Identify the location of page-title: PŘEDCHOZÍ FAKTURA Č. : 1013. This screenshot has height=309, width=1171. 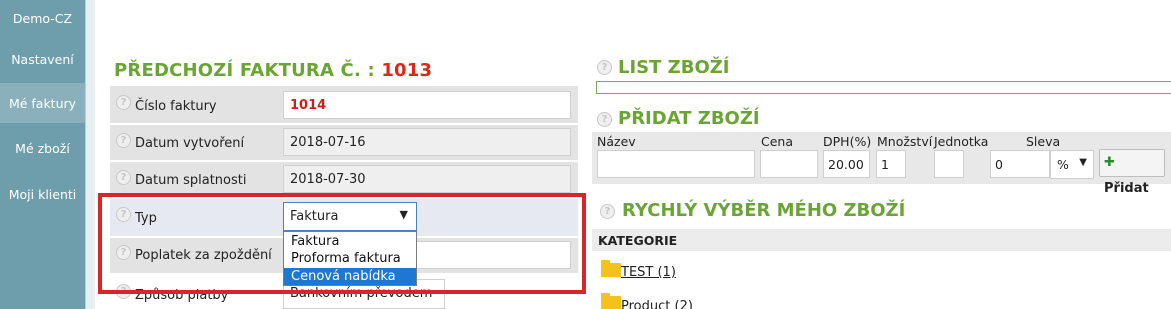
(273, 70).